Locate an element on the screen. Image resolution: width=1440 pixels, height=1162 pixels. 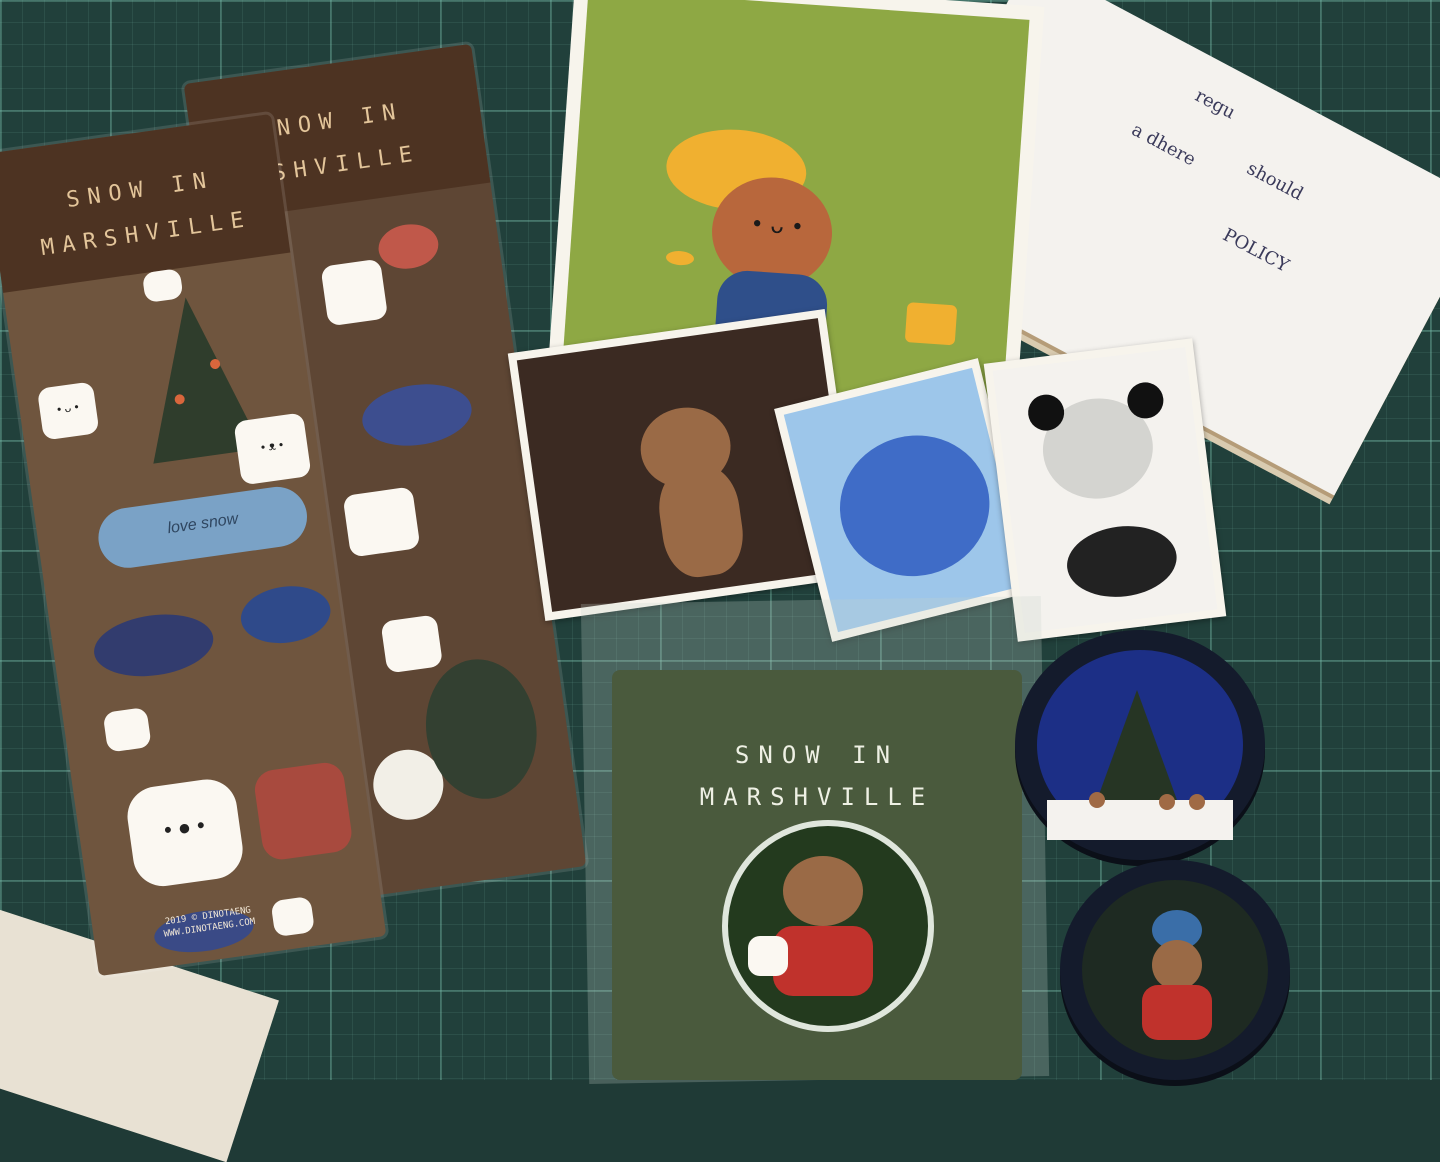
tree-illustration is located at coordinates (1140, 765).